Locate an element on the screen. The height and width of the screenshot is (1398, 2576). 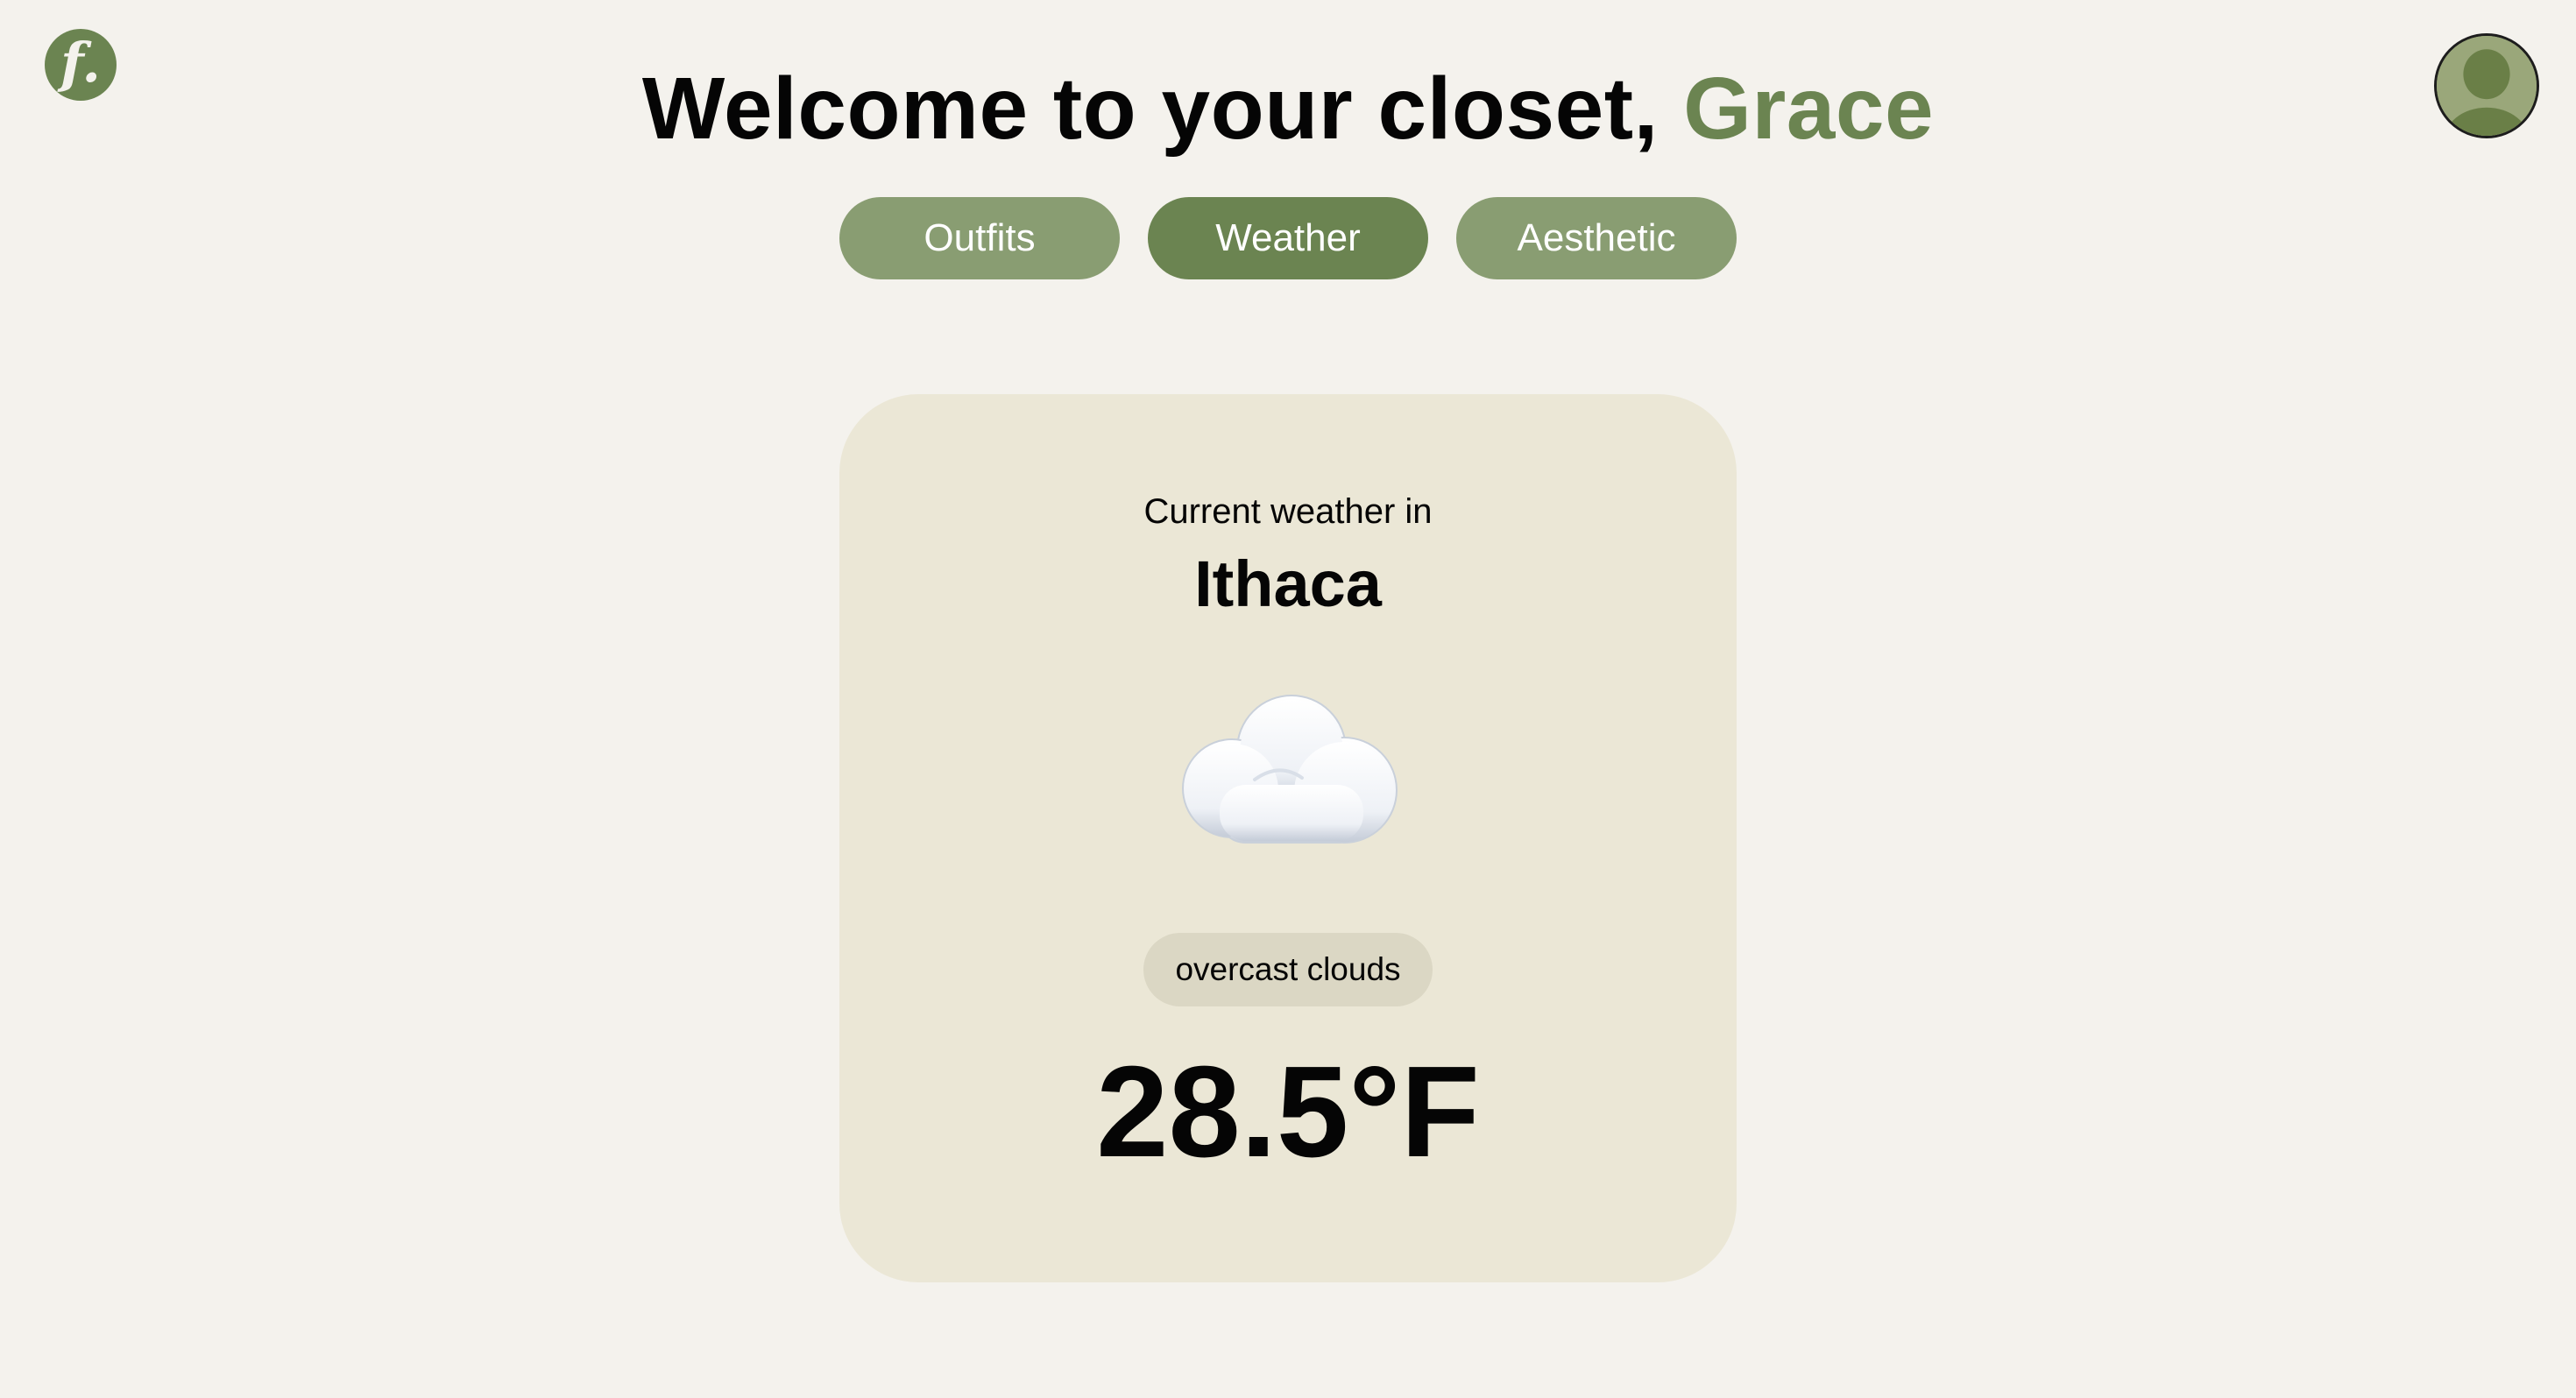
cloud-icon is located at coordinates (1287, 769).